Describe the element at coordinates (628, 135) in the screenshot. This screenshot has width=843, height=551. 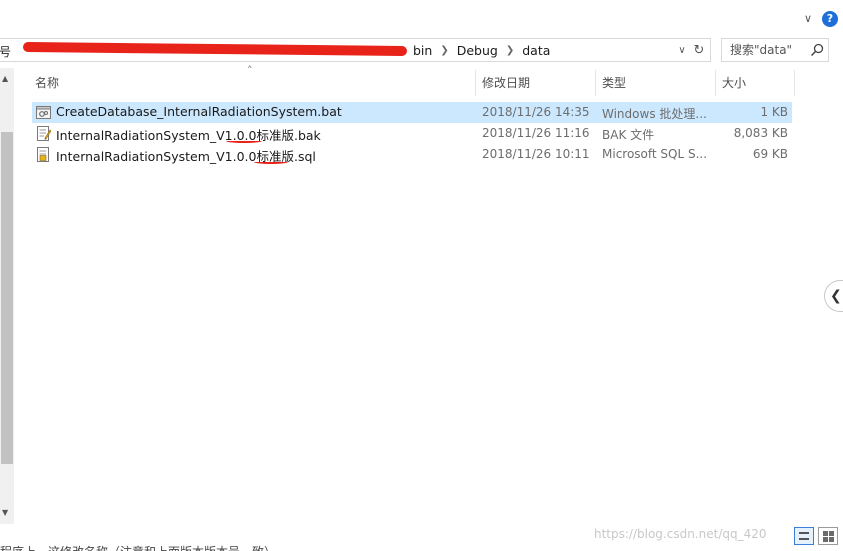
I see `file-type: BAK 文件` at that location.